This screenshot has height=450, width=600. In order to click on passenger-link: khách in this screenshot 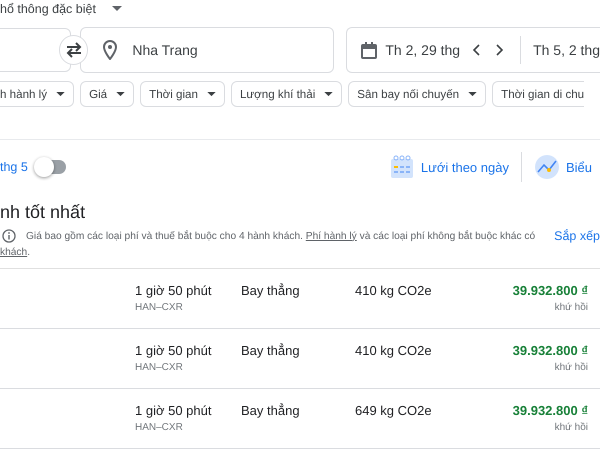, I will do `click(14, 252)`.